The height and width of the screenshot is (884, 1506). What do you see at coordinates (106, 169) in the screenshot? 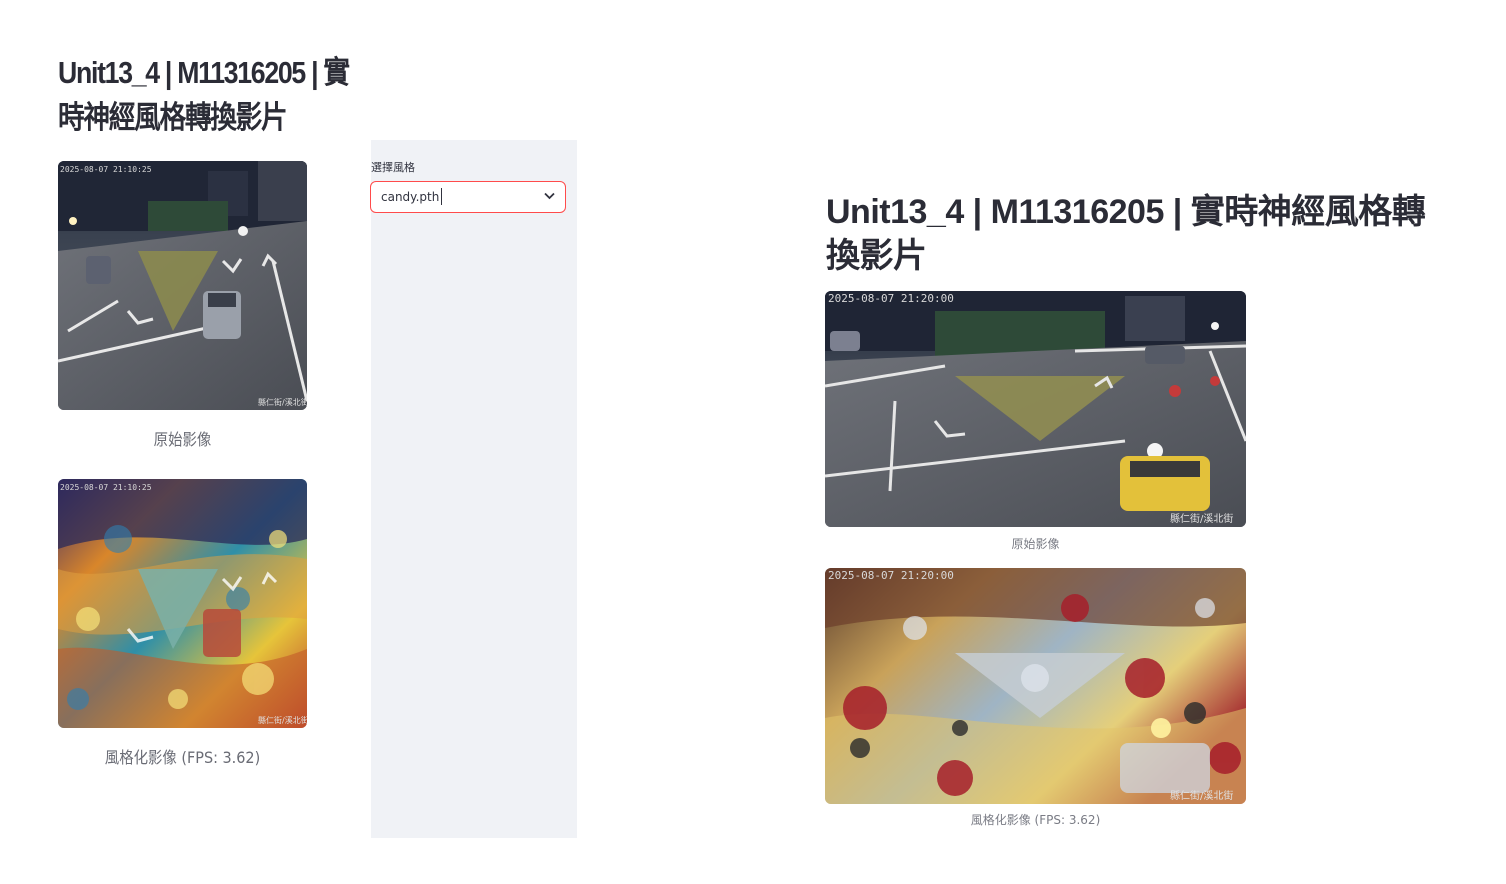
I see `timestamp-overlay: 2025-08-07 21:10:25` at bounding box center [106, 169].